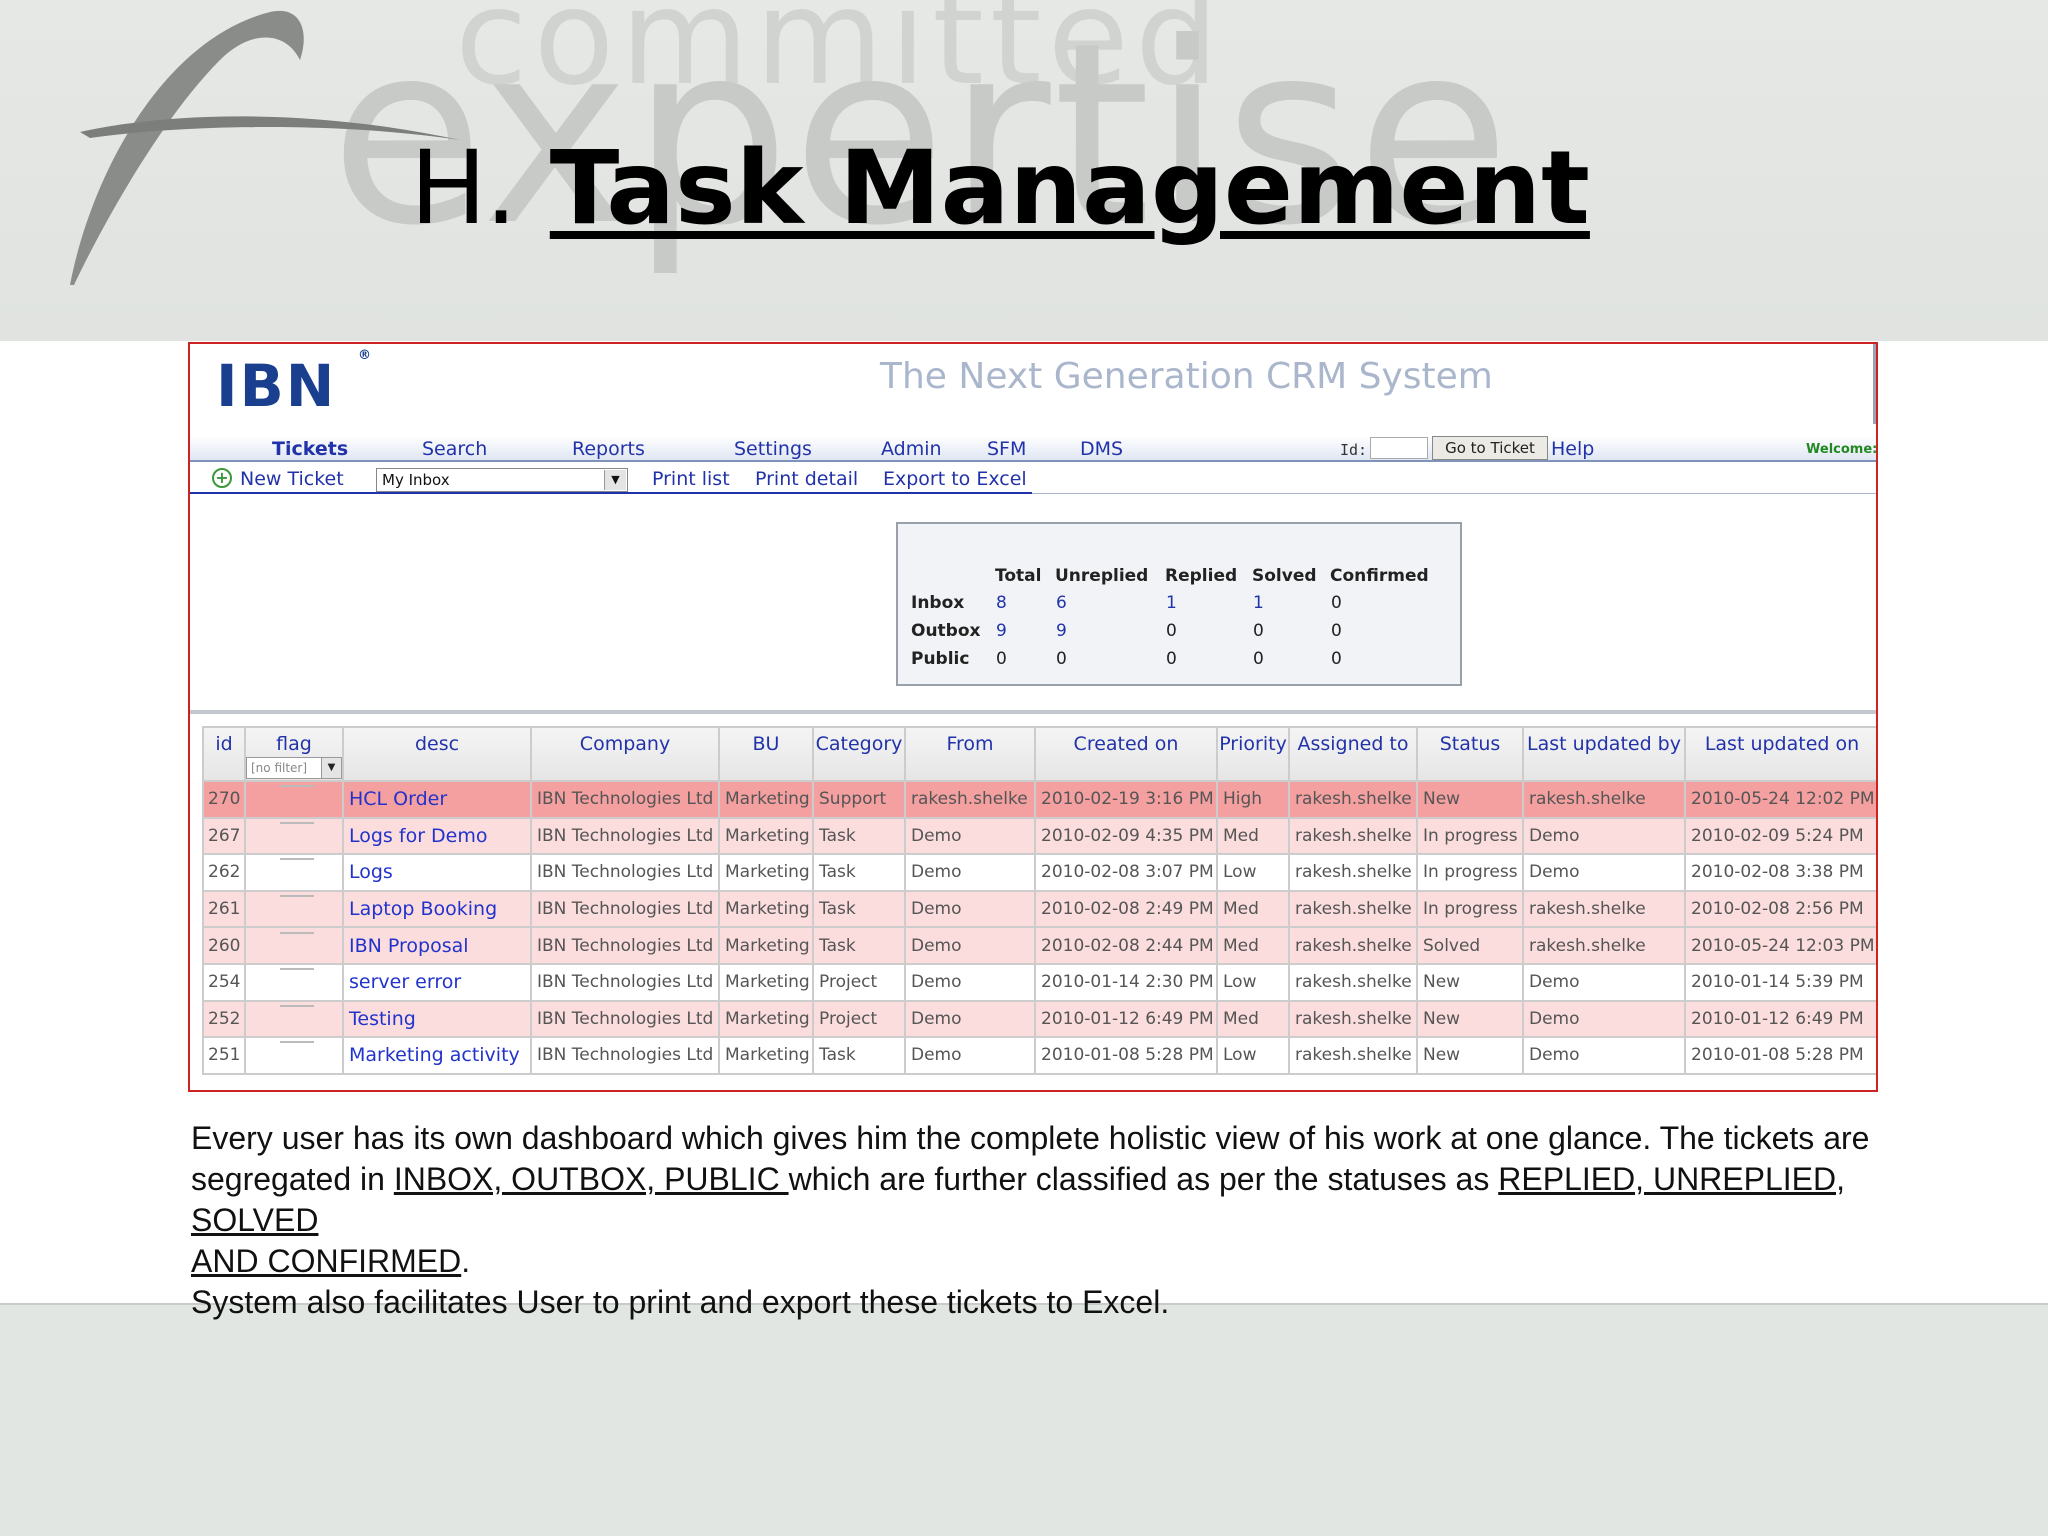  Describe the element at coordinates (625, 754) in the screenshot. I see `col-company: Company` at that location.